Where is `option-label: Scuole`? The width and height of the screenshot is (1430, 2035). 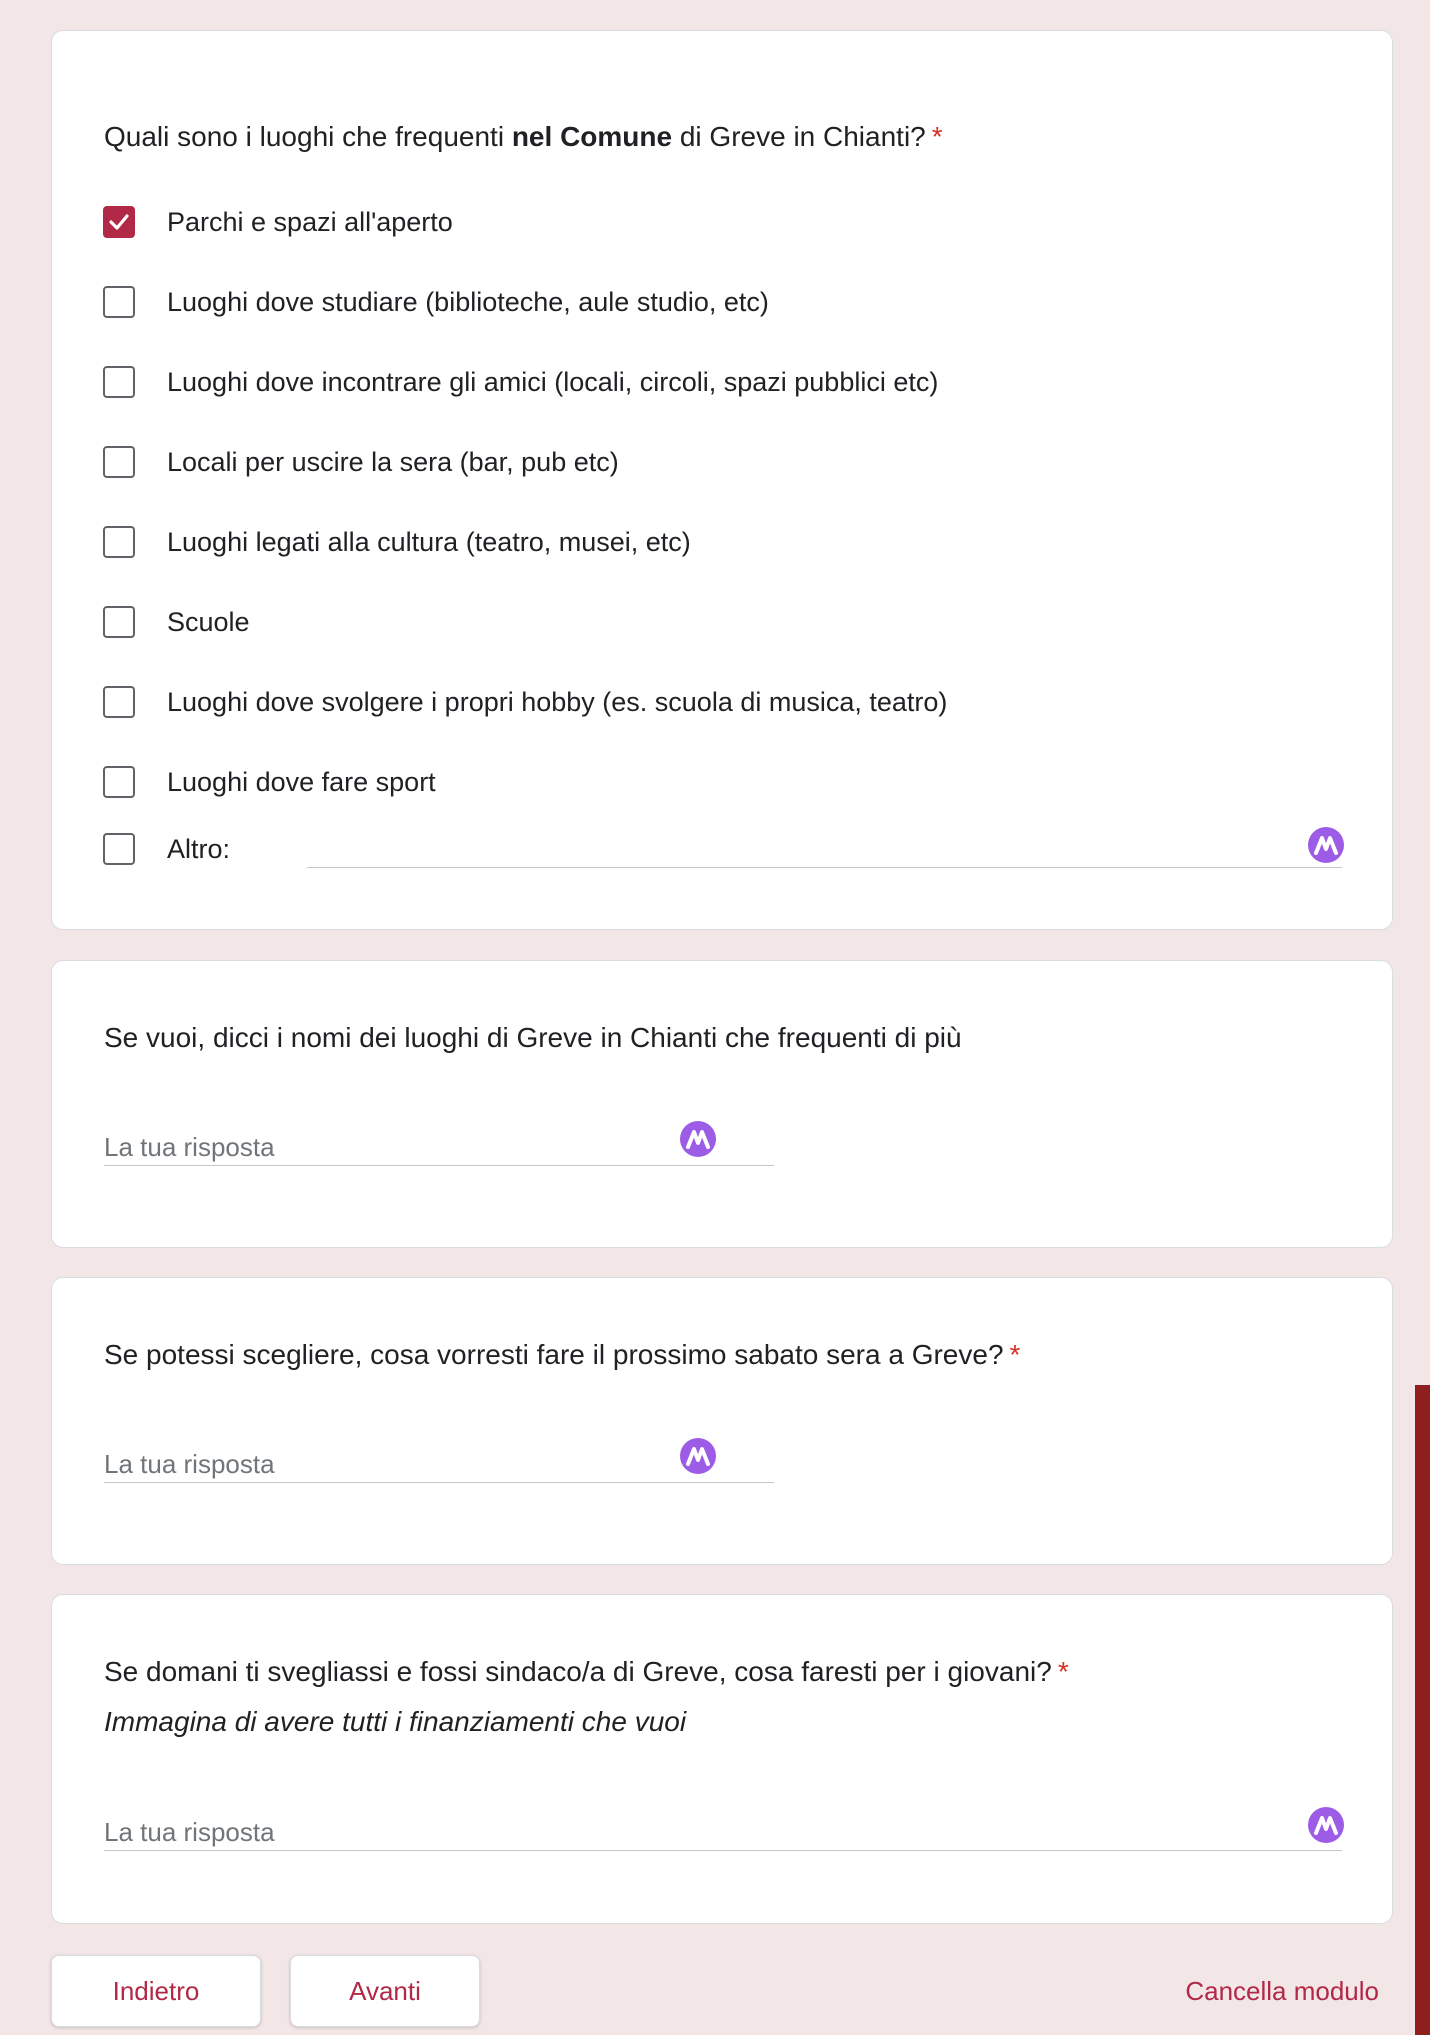
option-label: Scuole is located at coordinates (208, 621).